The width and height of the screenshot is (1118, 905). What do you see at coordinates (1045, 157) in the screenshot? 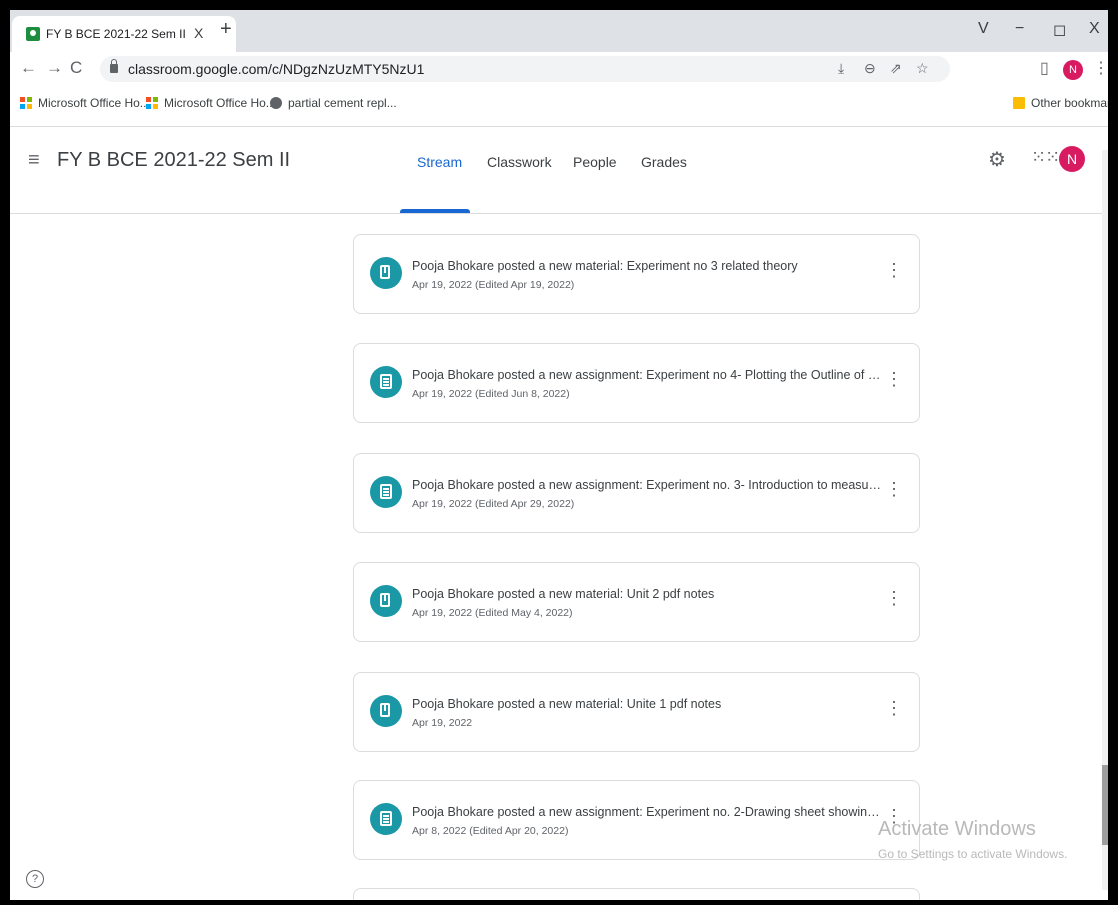
I see `apps-grid-icon: ⁙⁙` at bounding box center [1045, 157].